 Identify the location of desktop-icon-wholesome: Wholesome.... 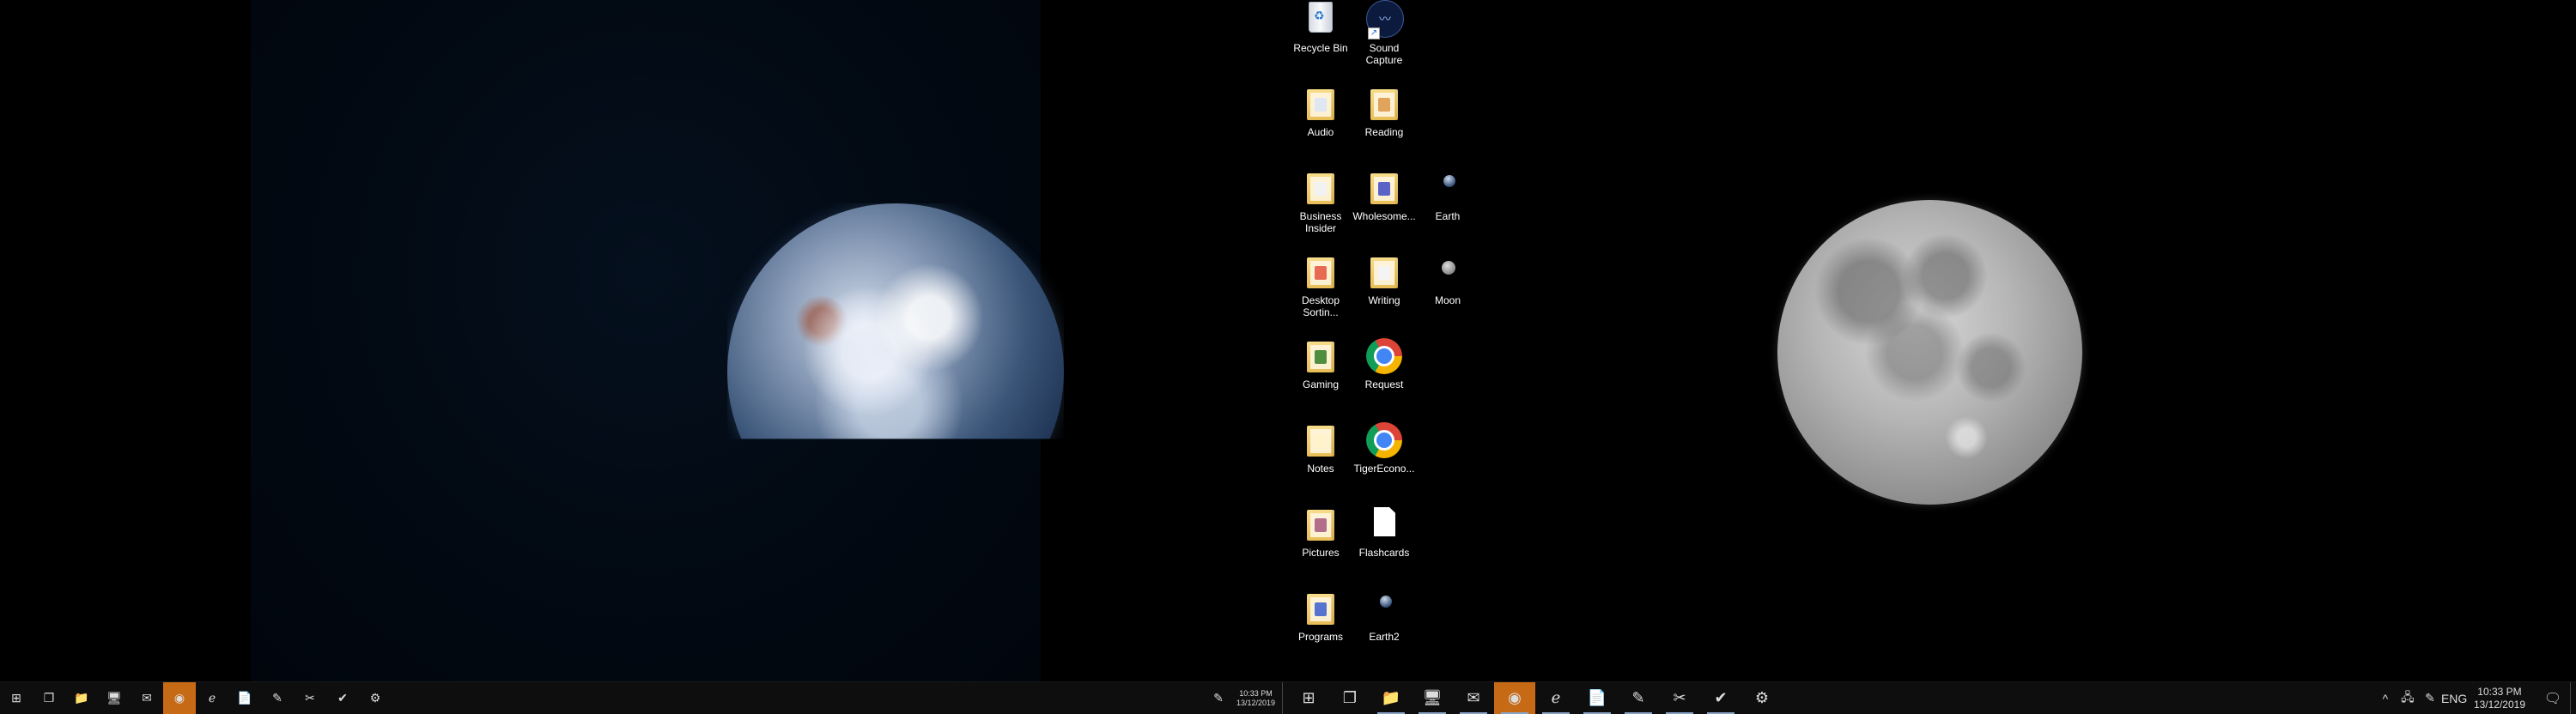
(1385, 195).